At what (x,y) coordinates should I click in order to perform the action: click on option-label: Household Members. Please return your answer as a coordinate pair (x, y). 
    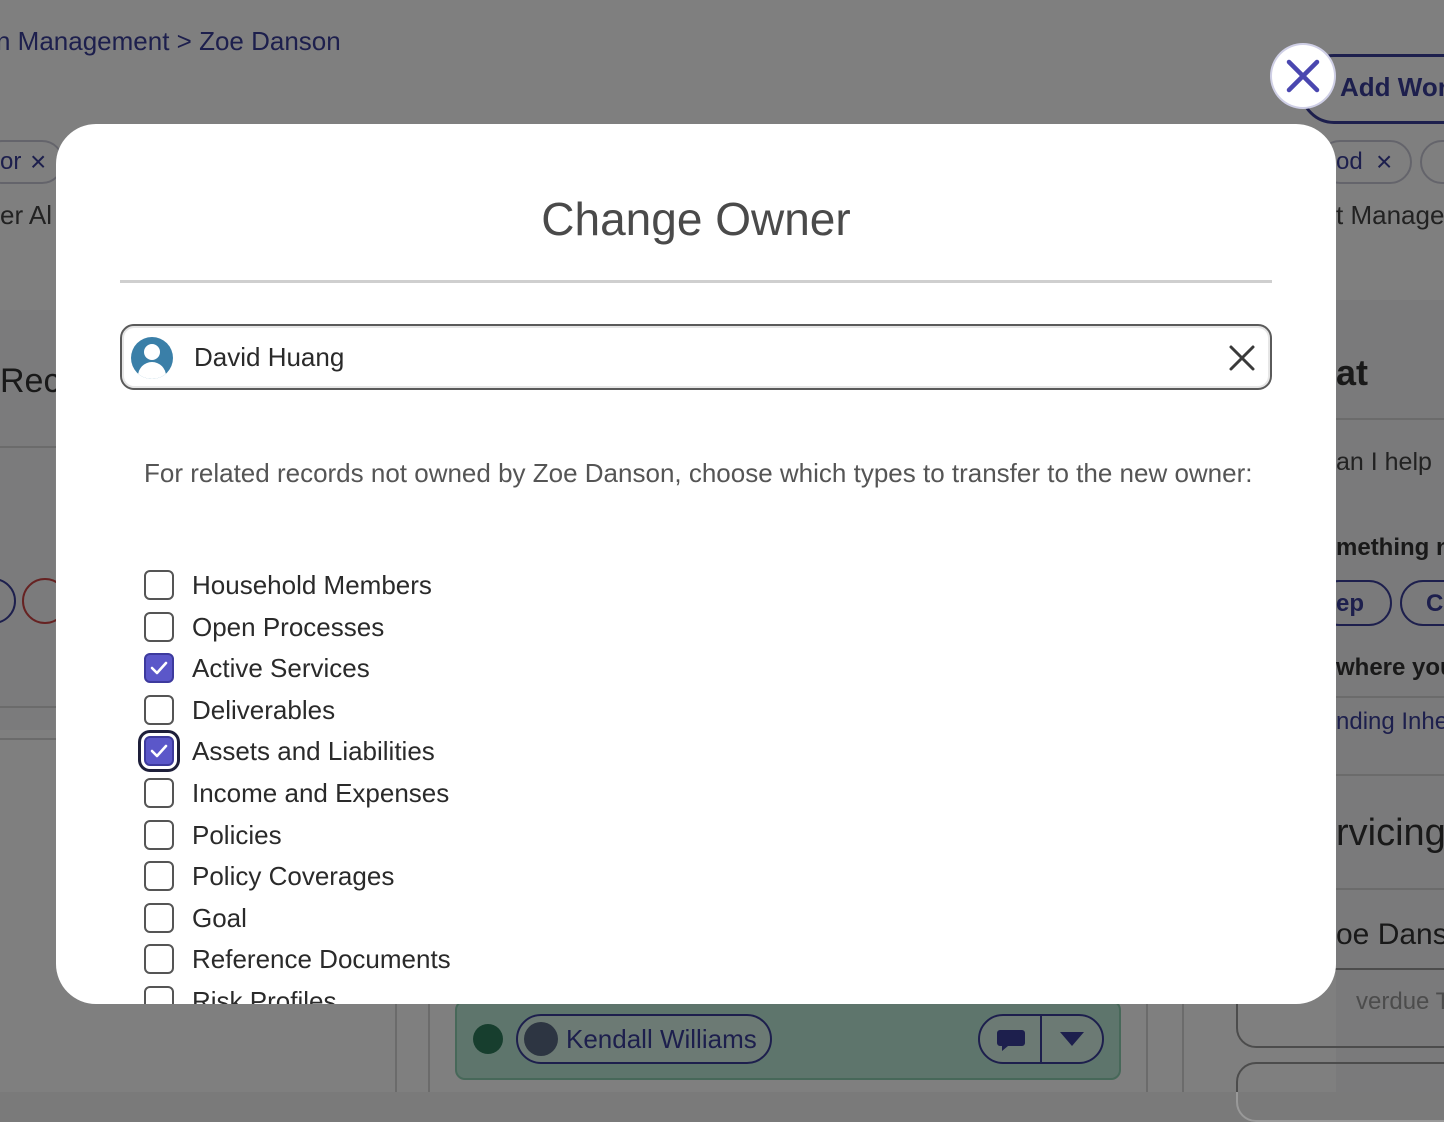
    Looking at the image, I should click on (312, 585).